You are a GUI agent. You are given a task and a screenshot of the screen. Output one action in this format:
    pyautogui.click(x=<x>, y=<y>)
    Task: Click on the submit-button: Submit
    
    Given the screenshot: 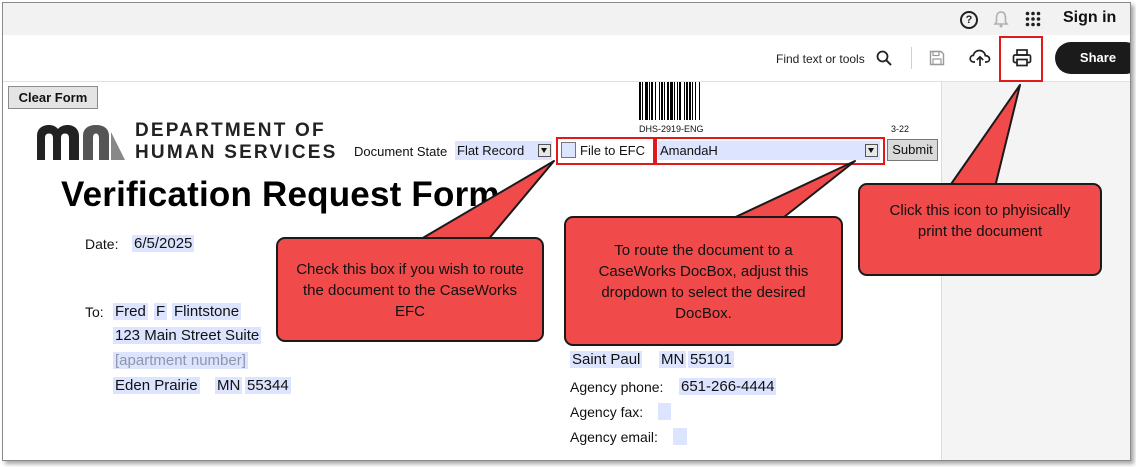 What is the action you would take?
    pyautogui.click(x=912, y=150)
    